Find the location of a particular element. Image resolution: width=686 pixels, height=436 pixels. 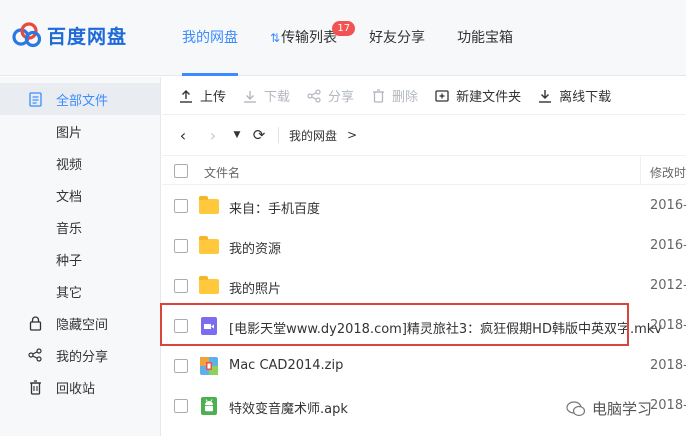

wechat-icon is located at coordinates (576, 408).